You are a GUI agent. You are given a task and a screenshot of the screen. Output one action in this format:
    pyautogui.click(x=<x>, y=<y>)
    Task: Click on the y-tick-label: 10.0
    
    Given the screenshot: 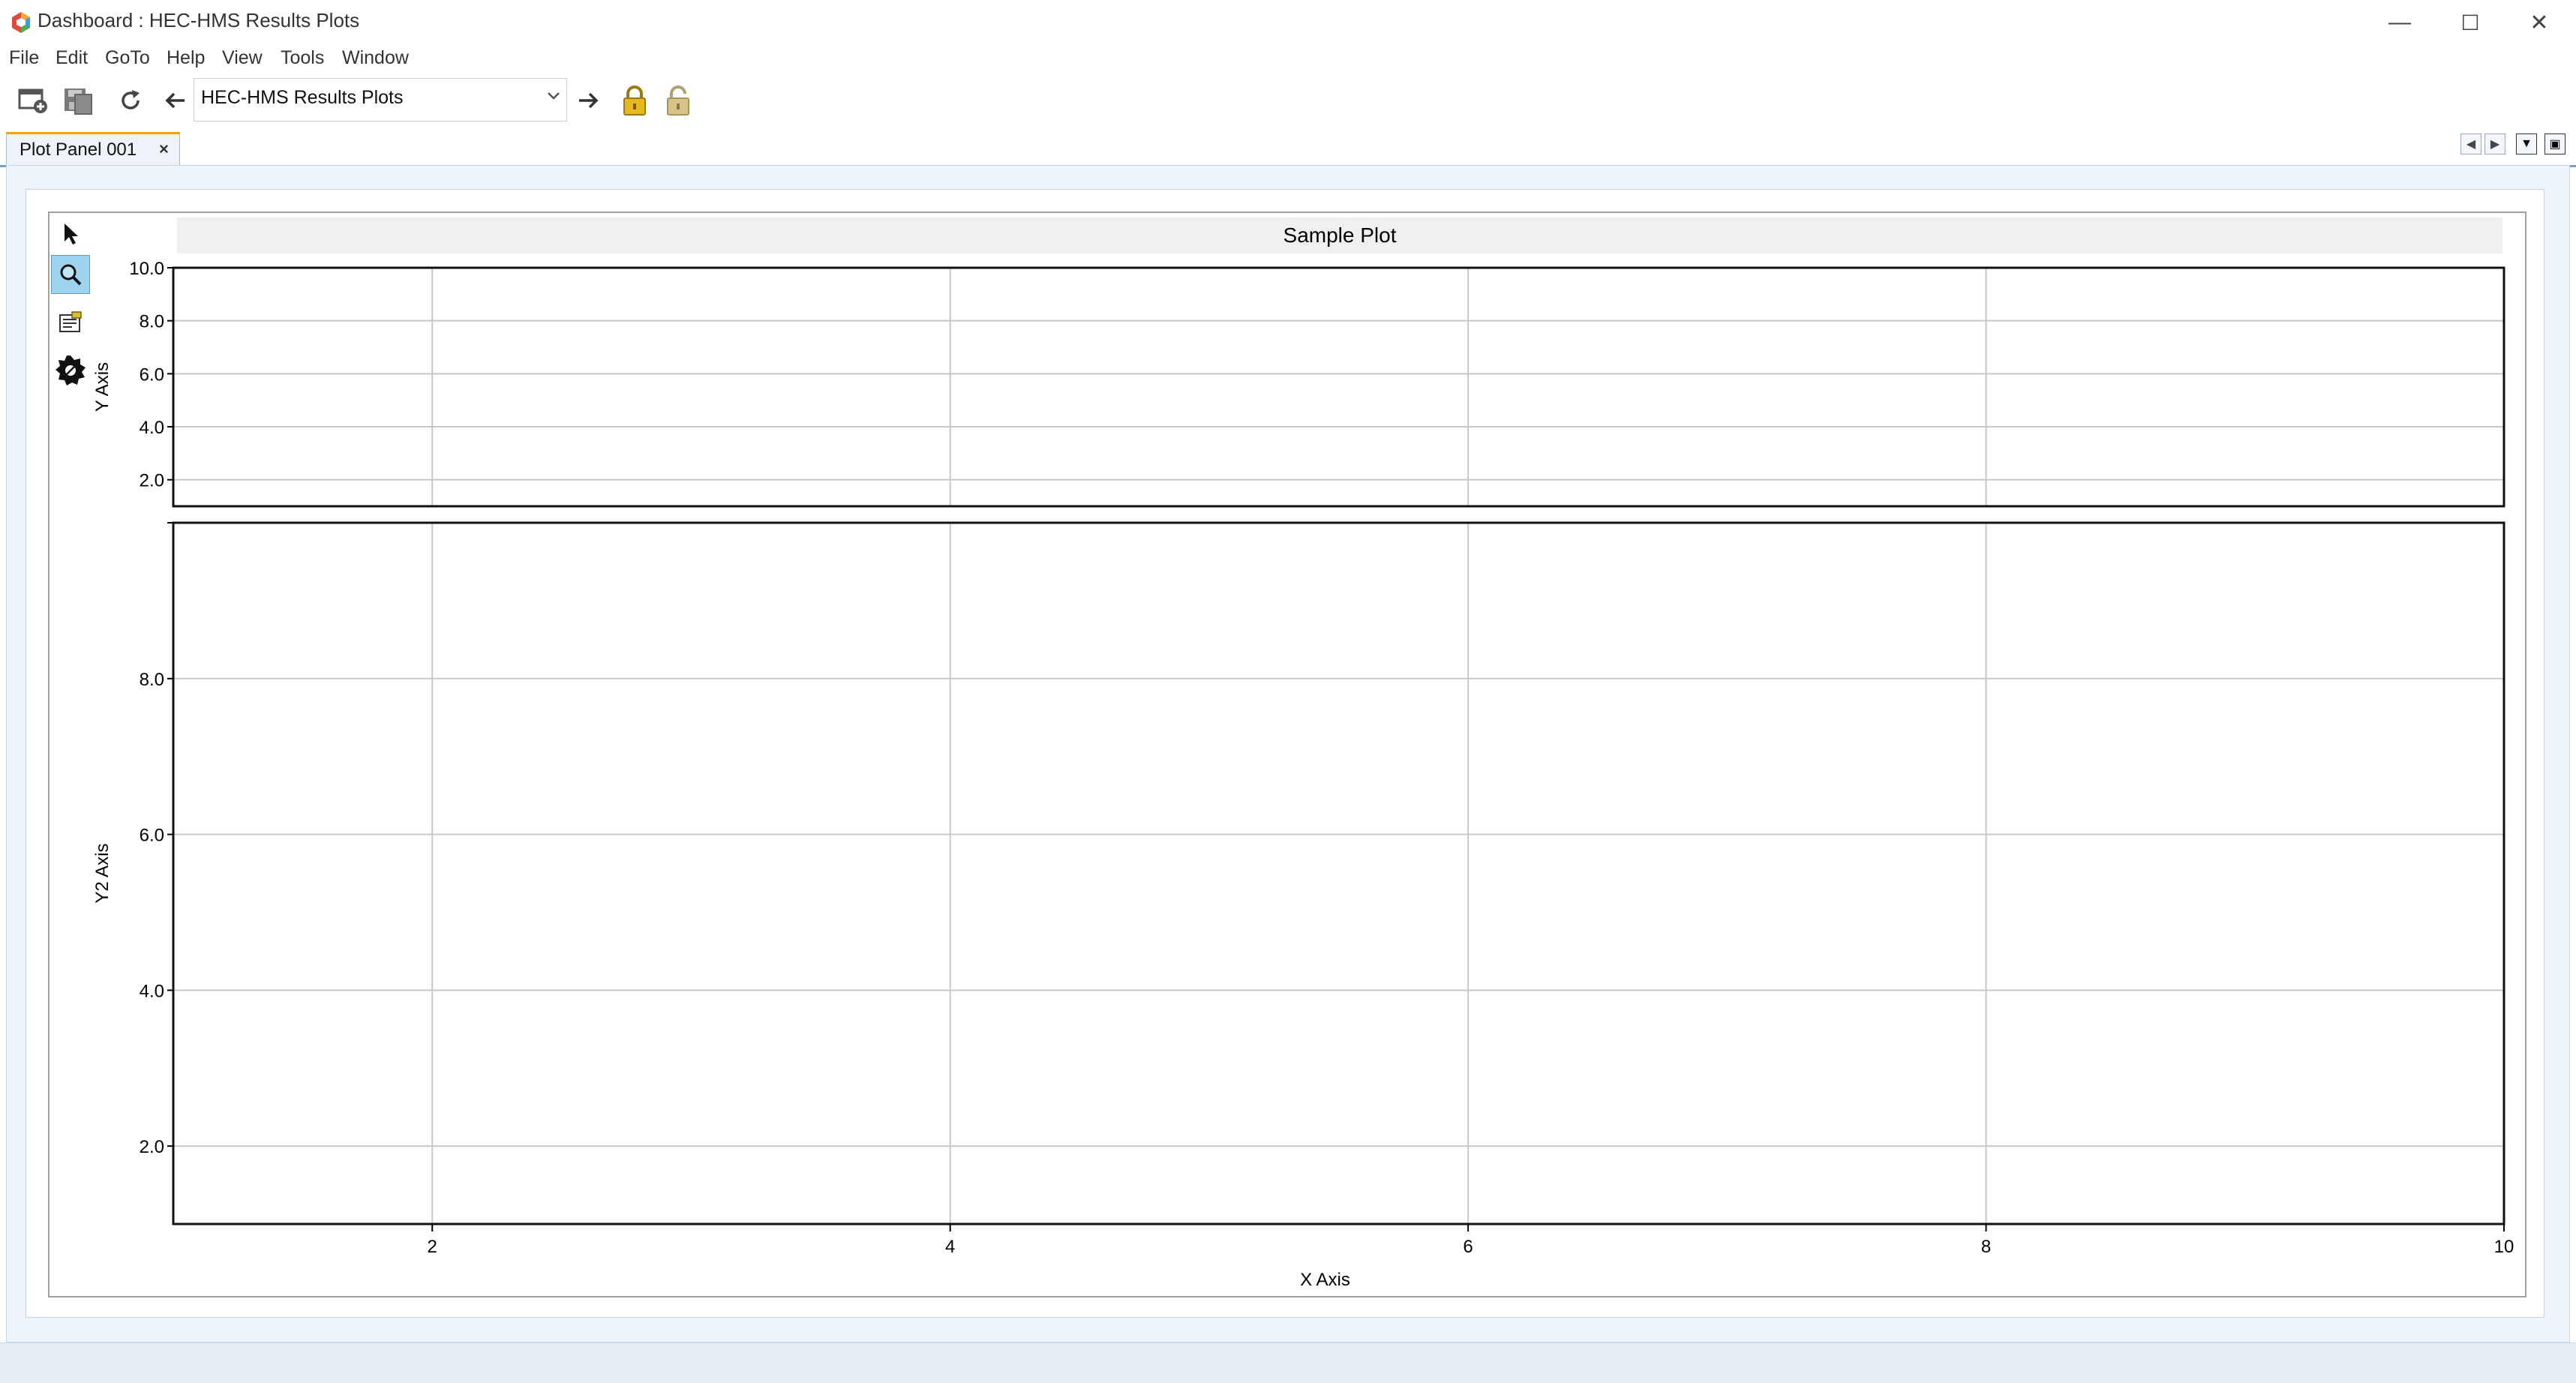 What is the action you would take?
    pyautogui.click(x=146, y=269)
    